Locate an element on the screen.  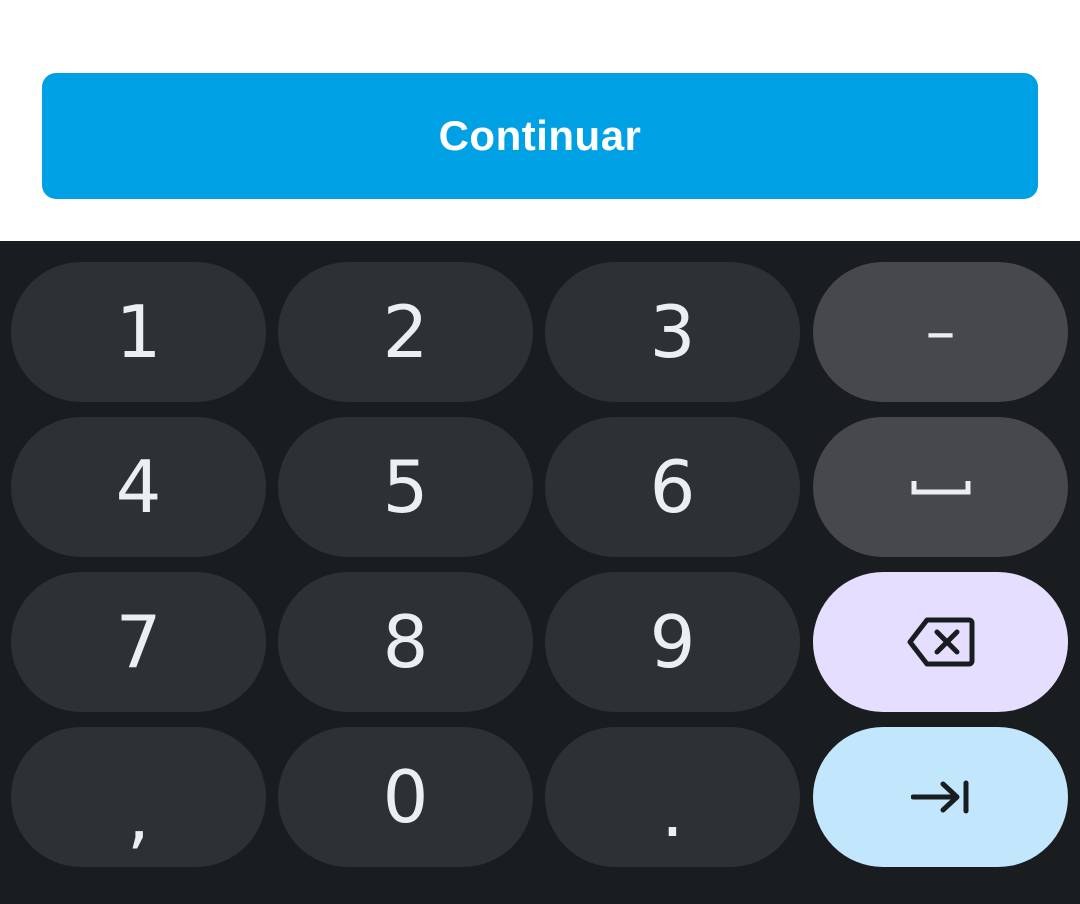
key-period: . is located at coordinates (672, 797).